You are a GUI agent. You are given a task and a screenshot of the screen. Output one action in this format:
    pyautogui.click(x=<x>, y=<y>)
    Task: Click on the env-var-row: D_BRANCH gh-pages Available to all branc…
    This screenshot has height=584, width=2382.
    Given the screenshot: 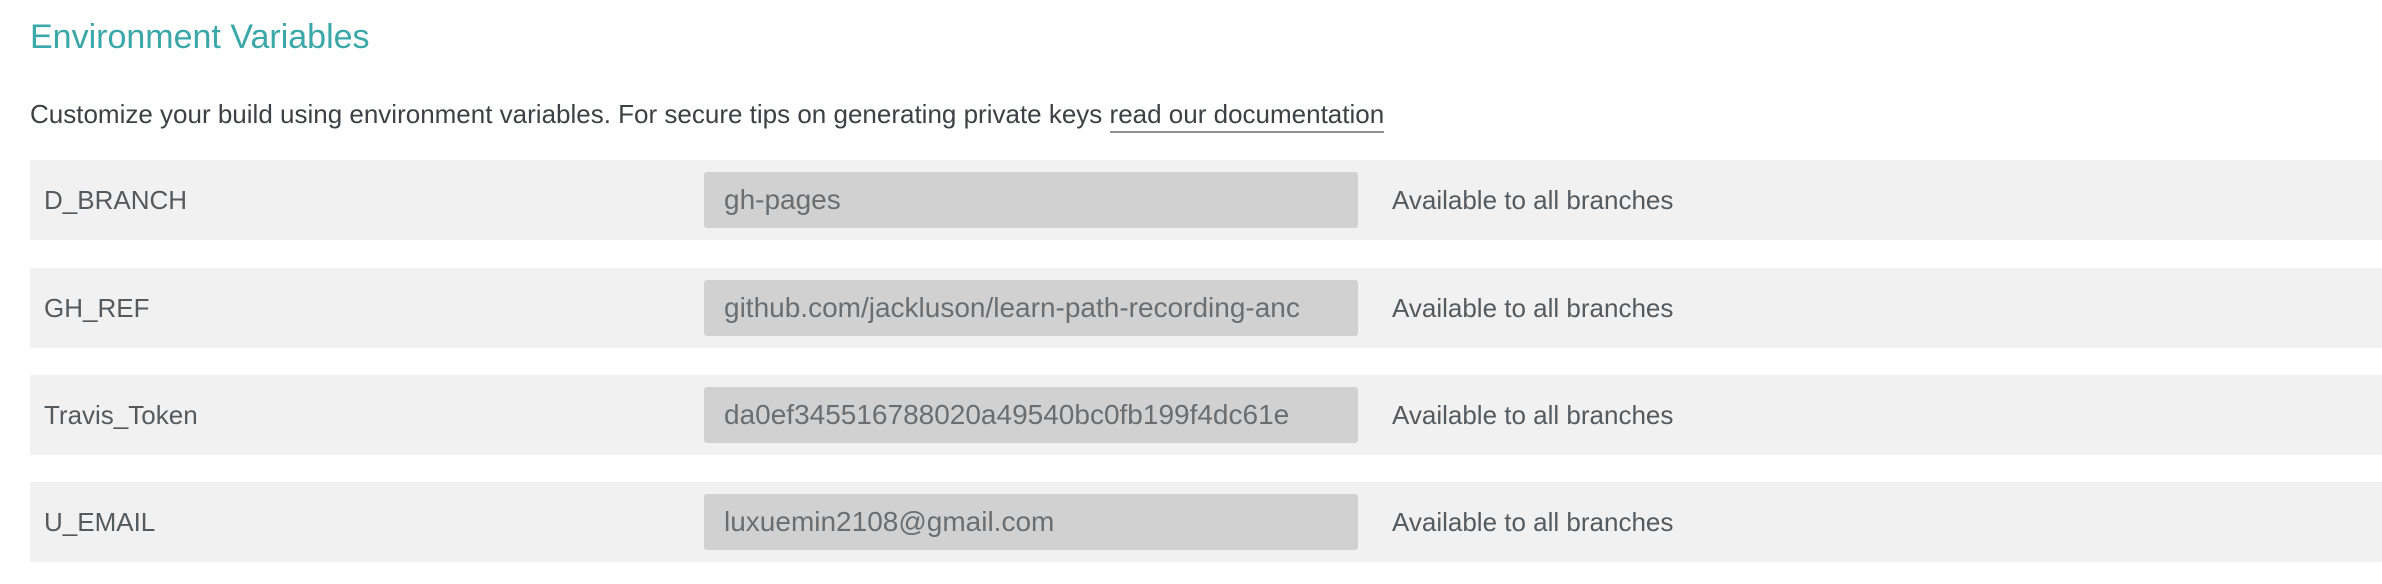 What is the action you would take?
    pyautogui.click(x=1206, y=200)
    